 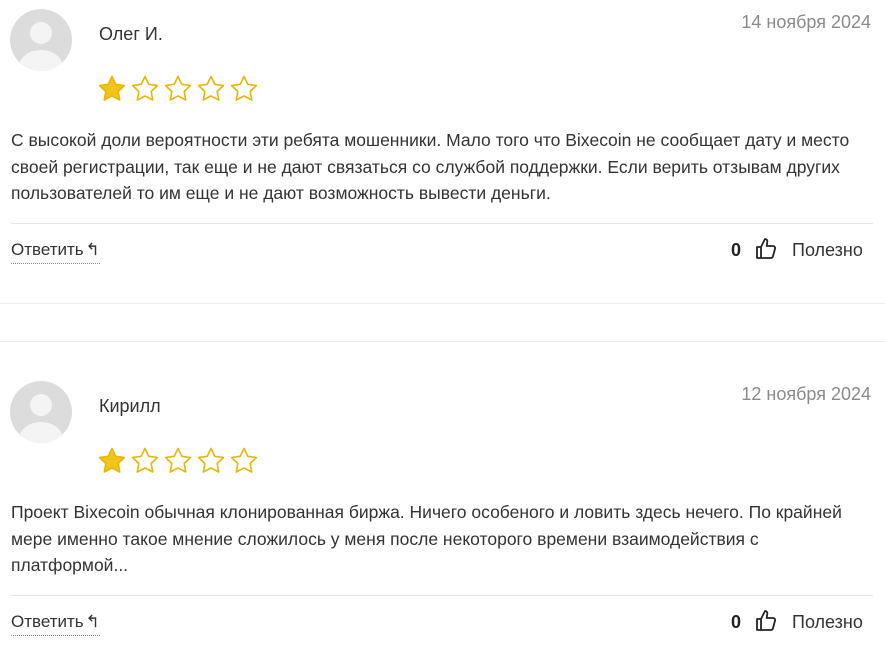 What do you see at coordinates (806, 22) in the screenshot?
I see `review-date: 14 ноября 2024` at bounding box center [806, 22].